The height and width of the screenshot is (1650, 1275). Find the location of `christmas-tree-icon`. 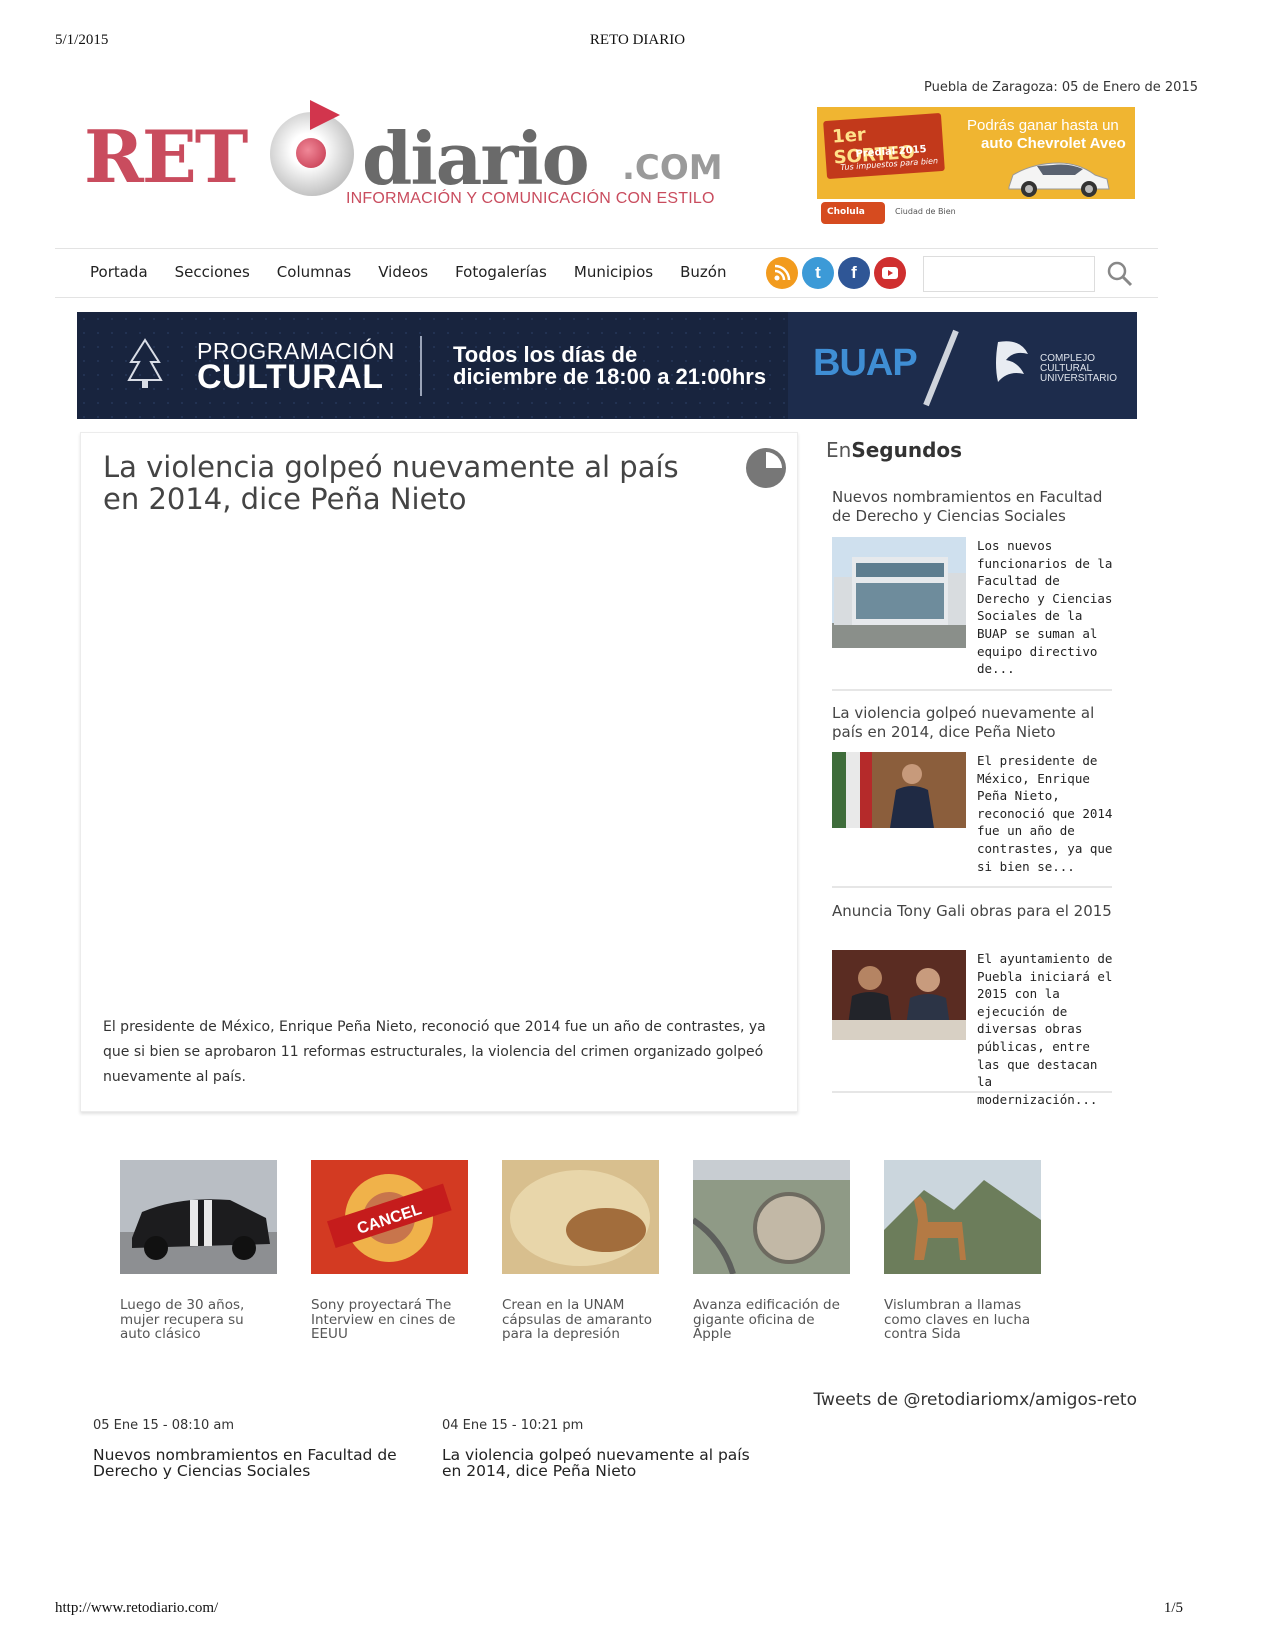

christmas-tree-icon is located at coordinates (145, 363).